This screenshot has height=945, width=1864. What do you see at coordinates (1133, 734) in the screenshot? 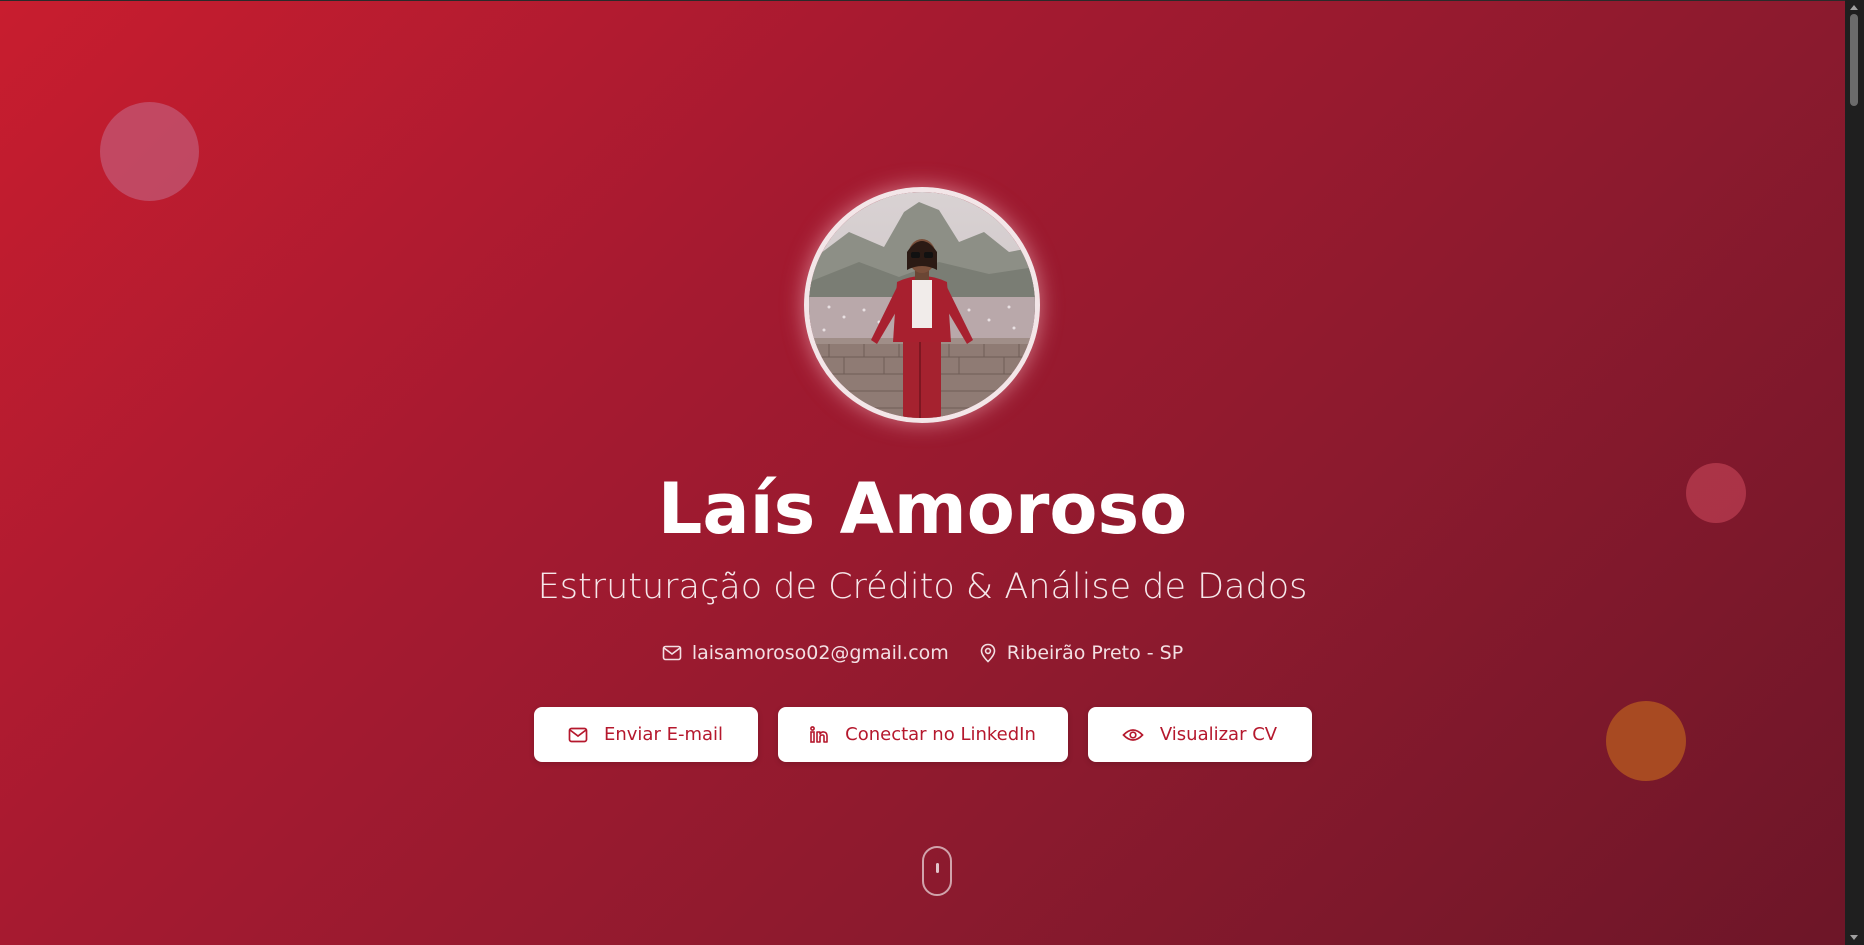
I see `eye-icon` at bounding box center [1133, 734].